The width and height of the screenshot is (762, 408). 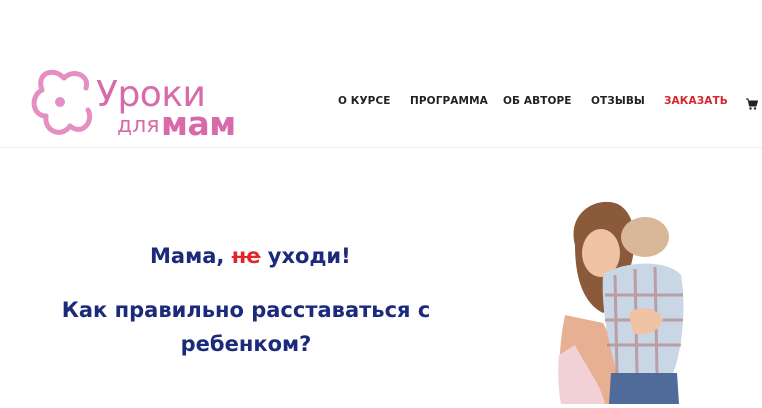 I want to click on hero-title-end: уходи!, so click(x=309, y=256).